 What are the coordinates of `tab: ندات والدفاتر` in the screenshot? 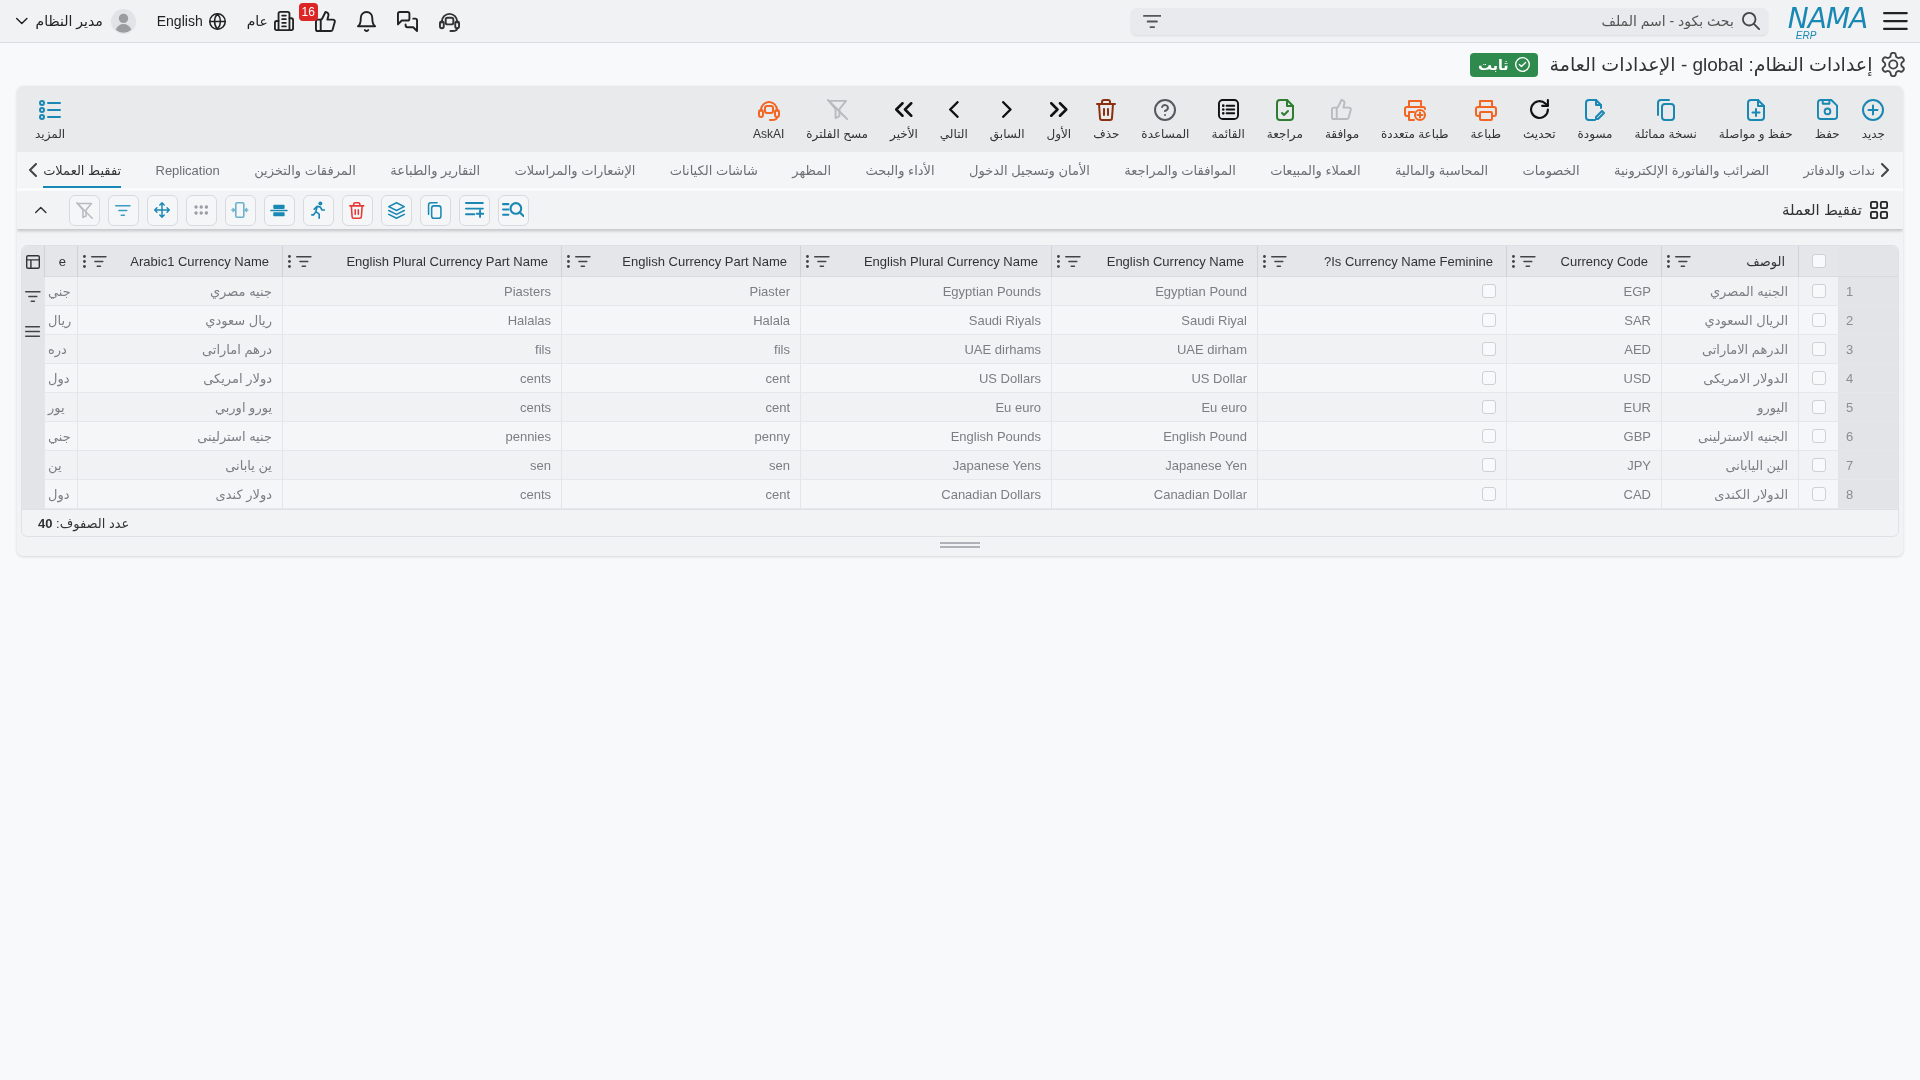 It's located at (1839, 170).